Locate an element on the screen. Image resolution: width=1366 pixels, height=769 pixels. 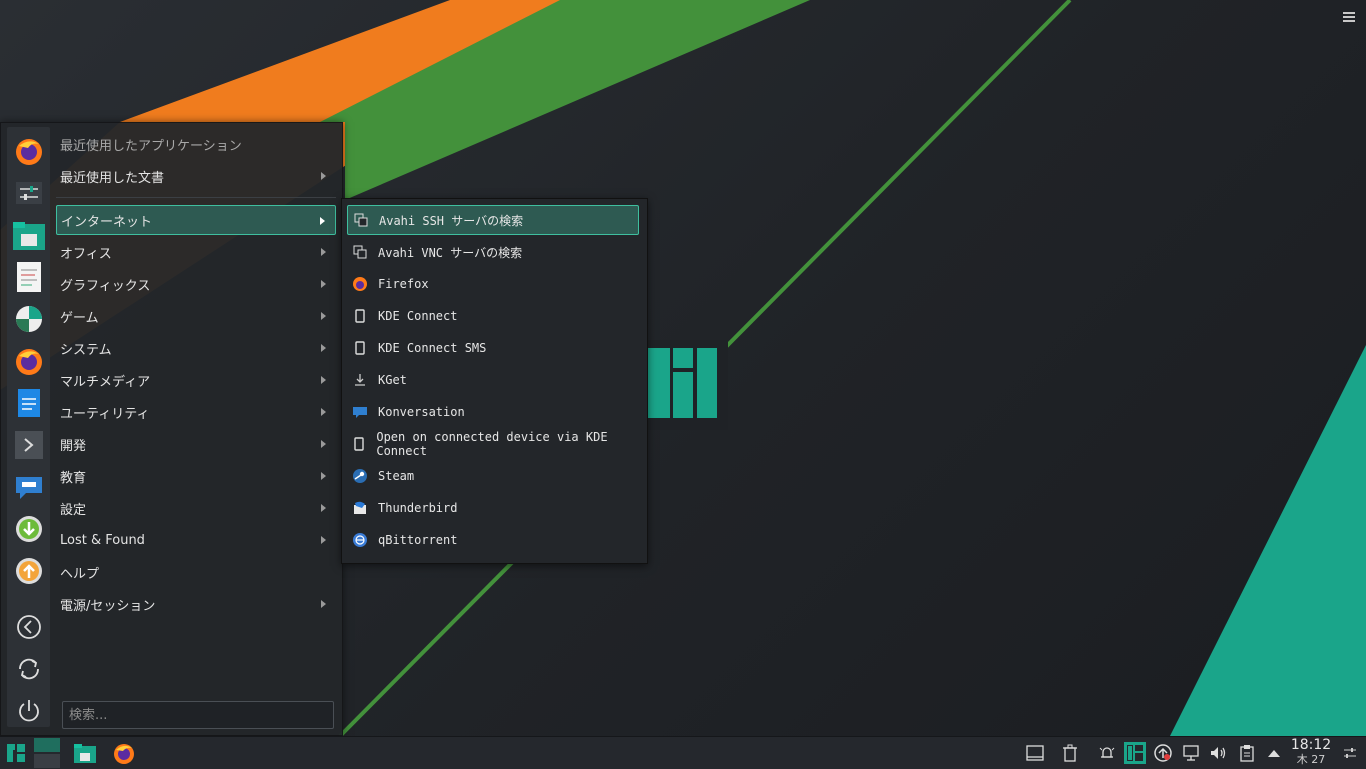
menu-item-label: 電源/セッション is located at coordinates (108, 606).